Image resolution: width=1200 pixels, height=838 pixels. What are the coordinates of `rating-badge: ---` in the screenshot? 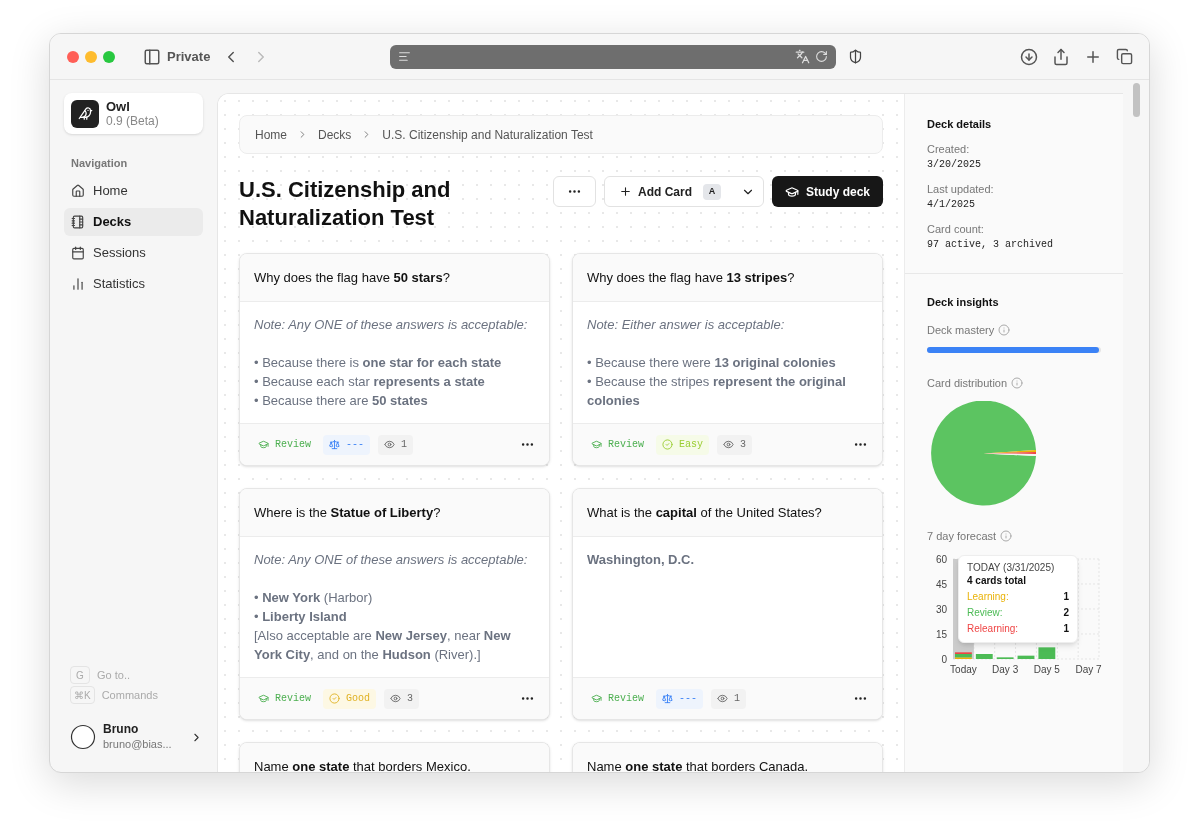 It's located at (347, 444).